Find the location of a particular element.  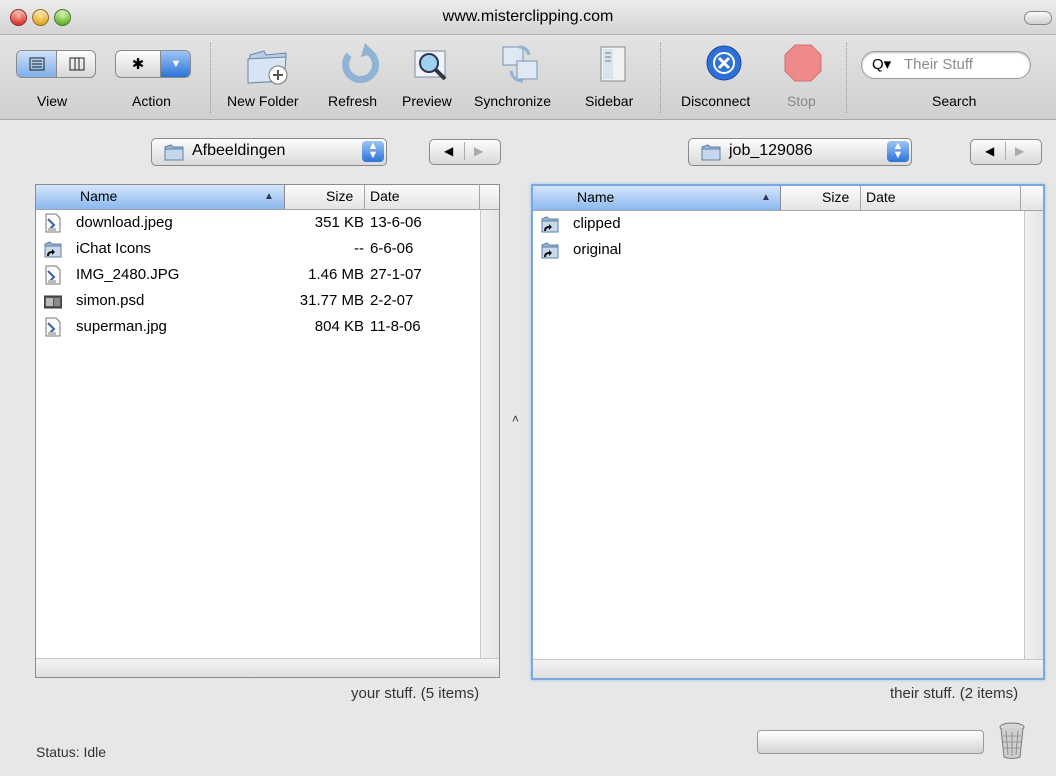

search-label: Search is located at coordinates (954, 101).